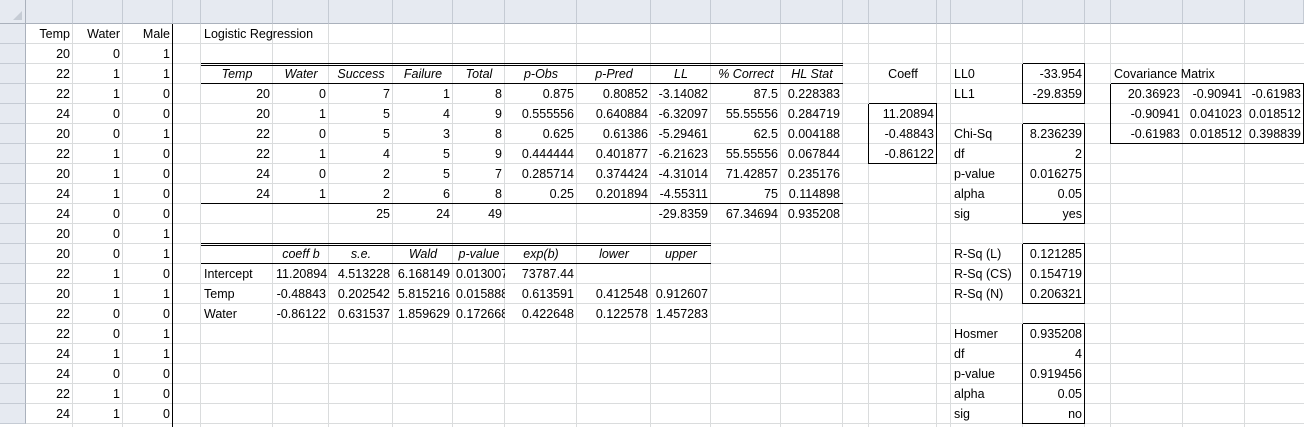  I want to click on cell-c17: 0, so click(148, 314).